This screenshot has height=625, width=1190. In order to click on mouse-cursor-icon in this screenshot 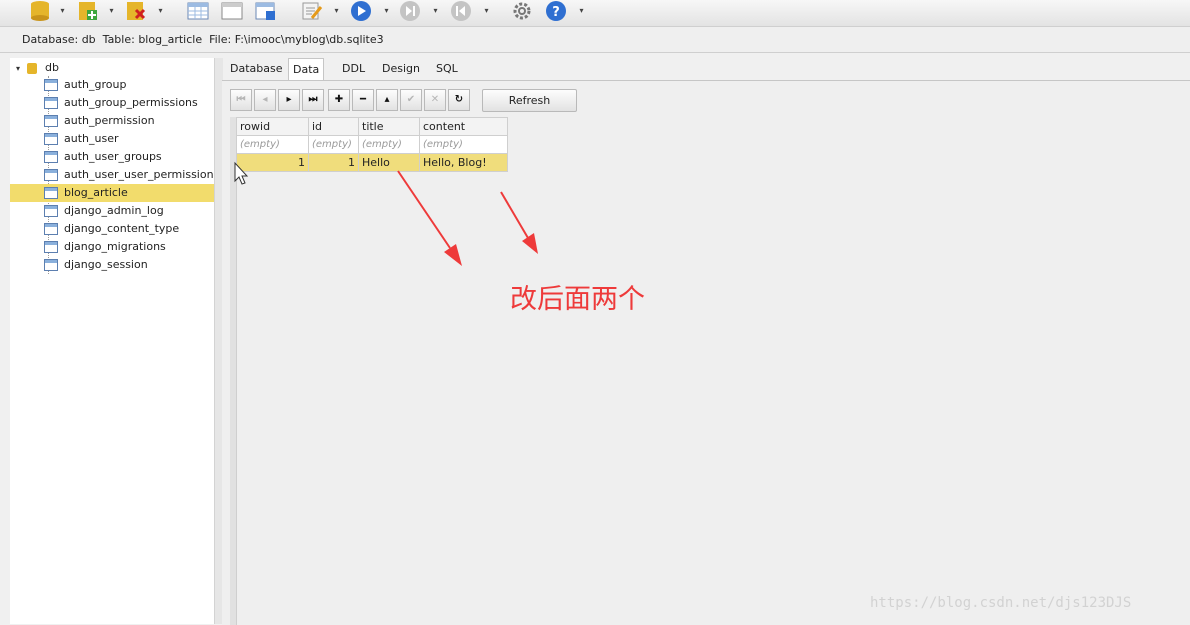, I will do `click(241, 173)`.